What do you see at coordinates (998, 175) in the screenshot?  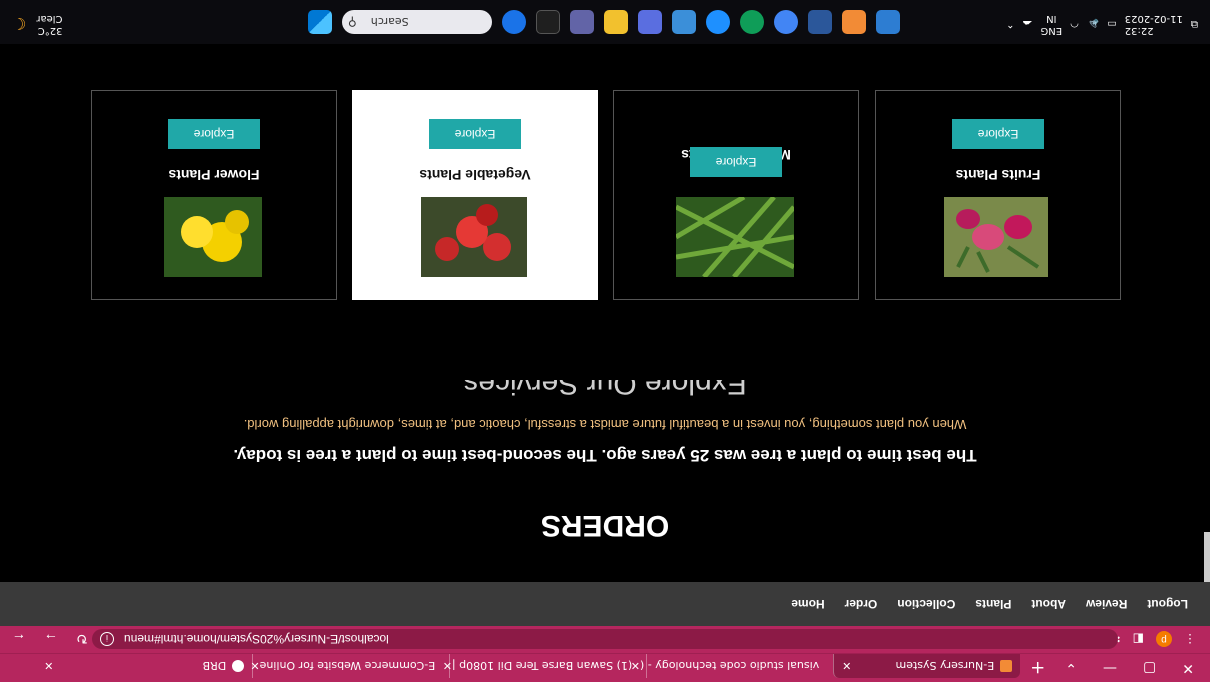 I see `card-title: Fruits Plants` at bounding box center [998, 175].